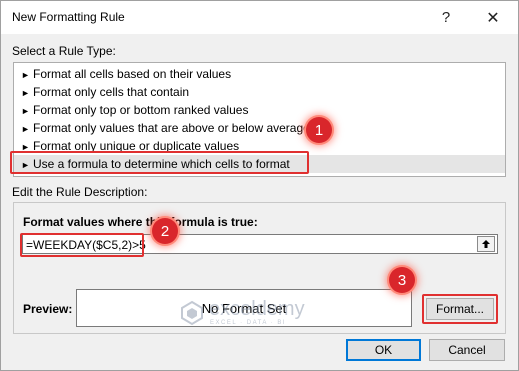 The height and width of the screenshot is (371, 519). What do you see at coordinates (467, 350) in the screenshot?
I see `cancel-button: Cancel` at bounding box center [467, 350].